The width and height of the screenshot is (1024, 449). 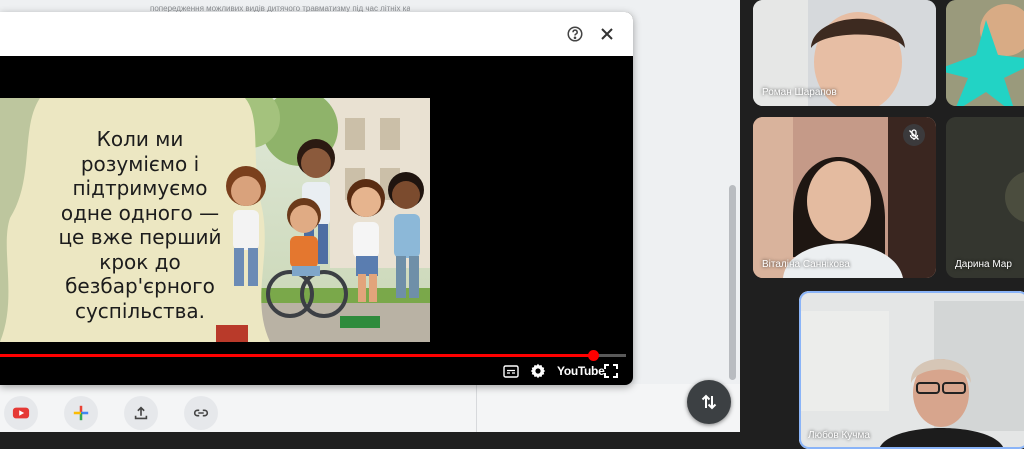 I want to click on video-progress-knob, so click(x=594, y=355).